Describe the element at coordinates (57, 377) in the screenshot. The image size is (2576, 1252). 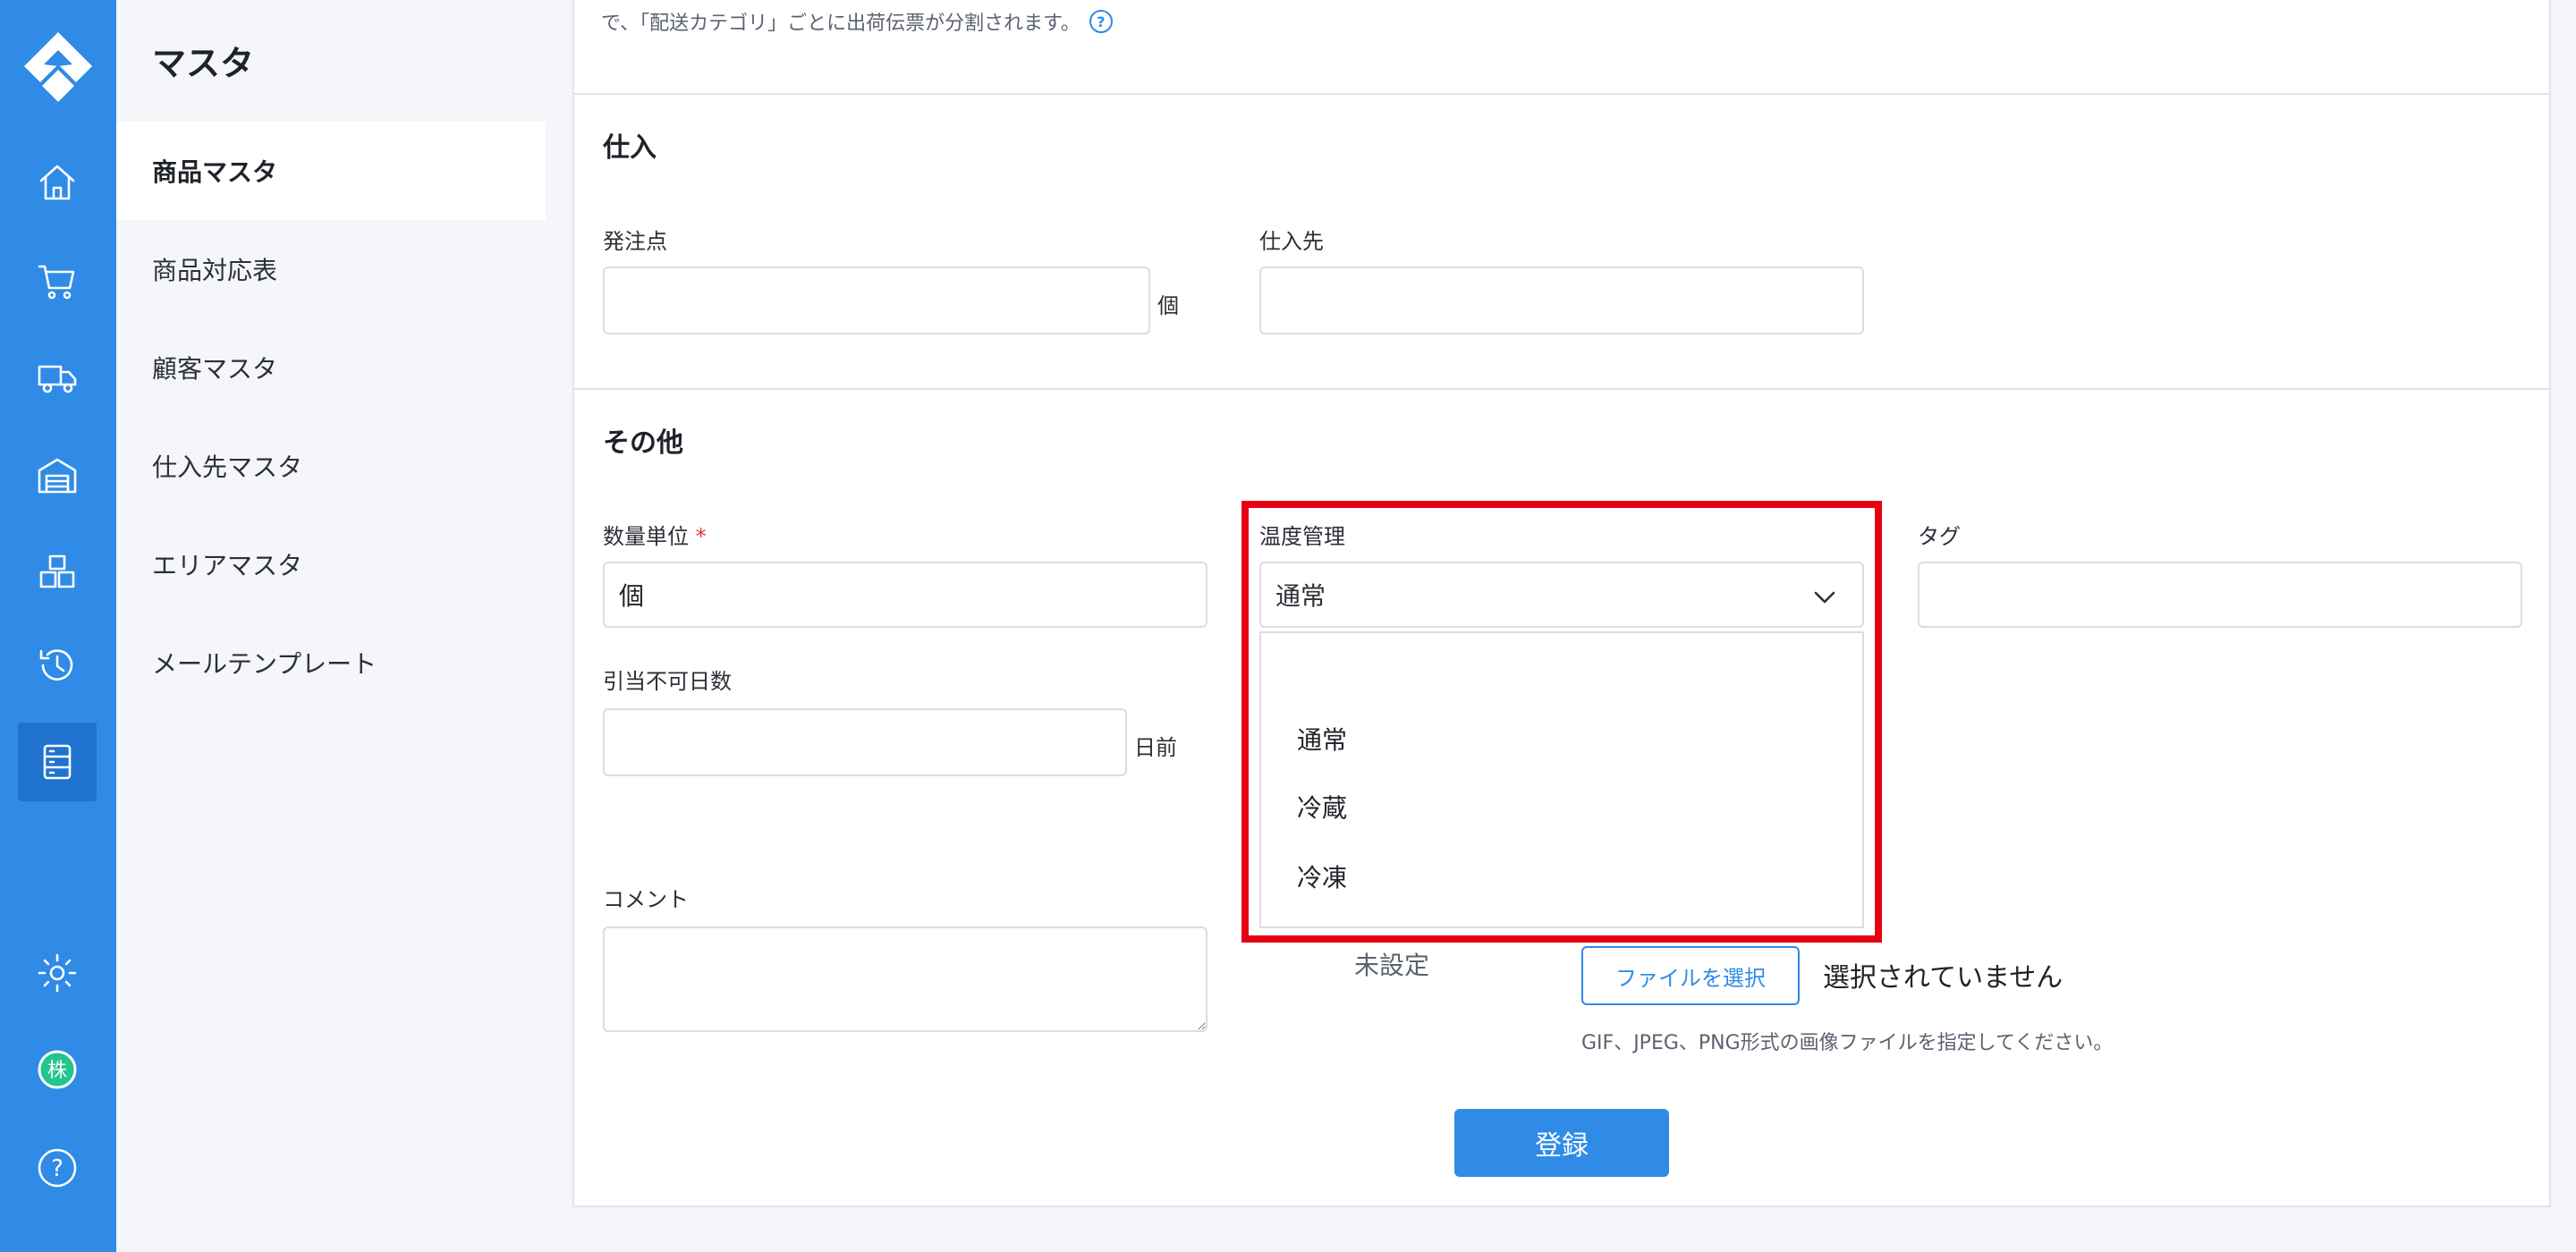
I see `truck-icon` at that location.